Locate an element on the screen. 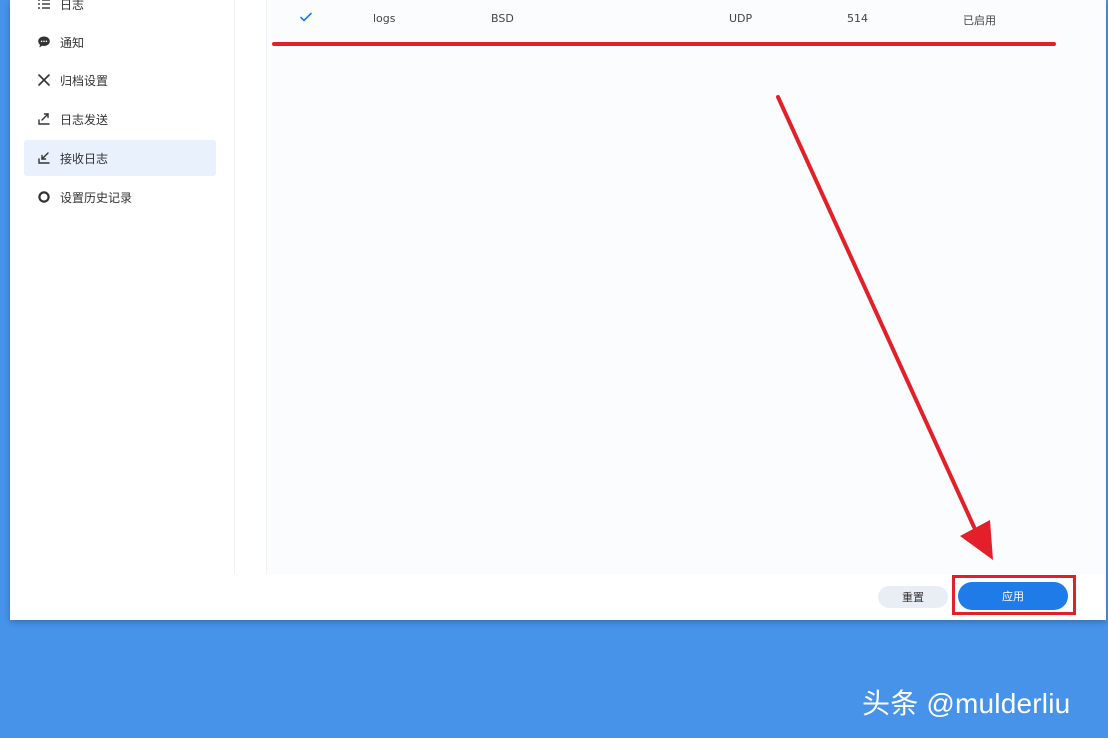 Image resolution: width=1108 pixels, height=738 pixels. sidebar-item-notifications: 通知 is located at coordinates (120, 42).